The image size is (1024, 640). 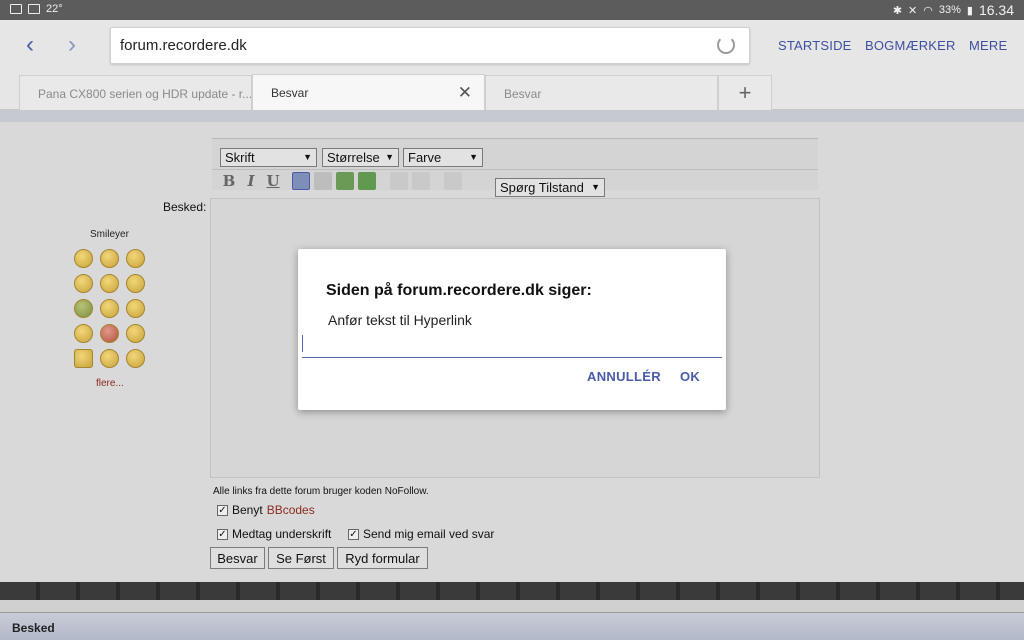 I want to click on include-signature-option: ✓ Medtag underskrift, so click(x=274, y=534).